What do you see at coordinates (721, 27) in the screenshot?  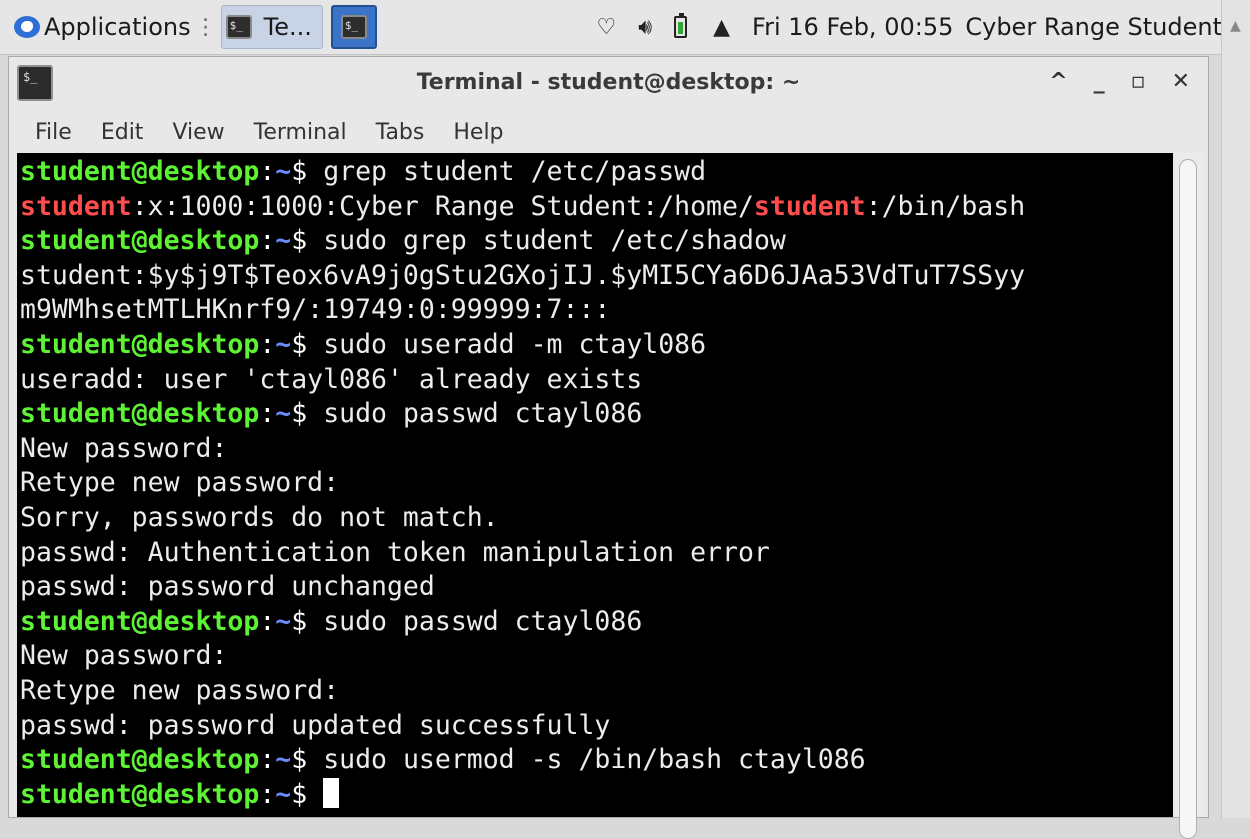 I see `bell-icon: ▲` at bounding box center [721, 27].